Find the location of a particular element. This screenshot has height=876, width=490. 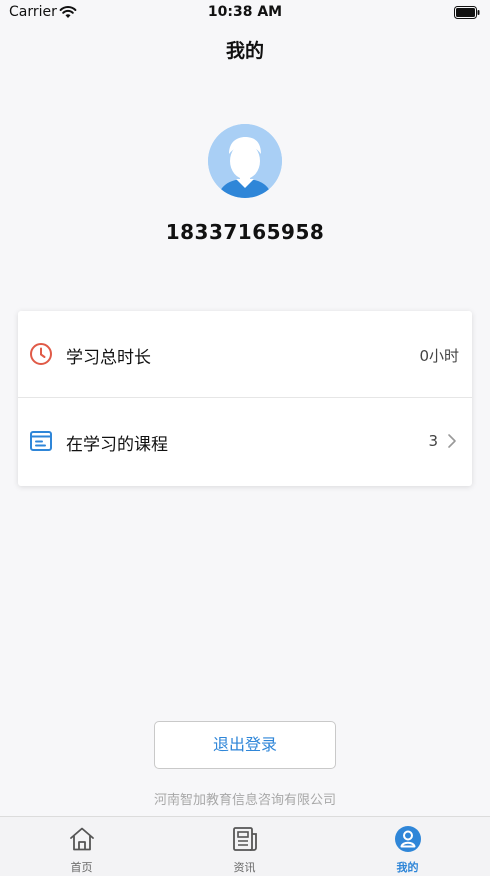

chevron-right-icon is located at coordinates (452, 441).